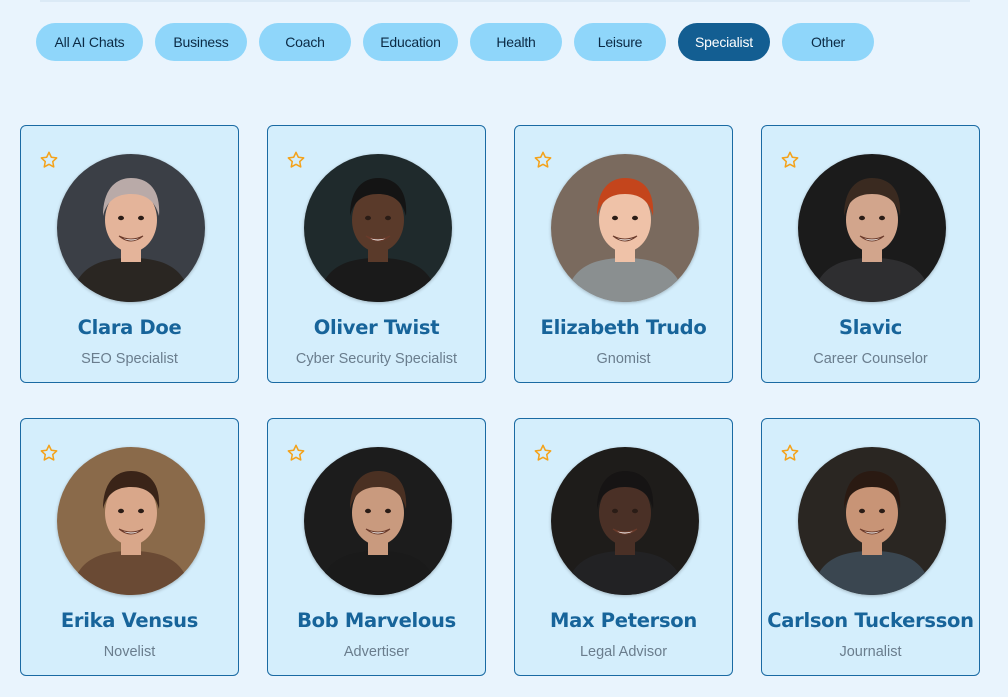  I want to click on expert-card: Clara Doe SEO Specialist, so click(129, 254).